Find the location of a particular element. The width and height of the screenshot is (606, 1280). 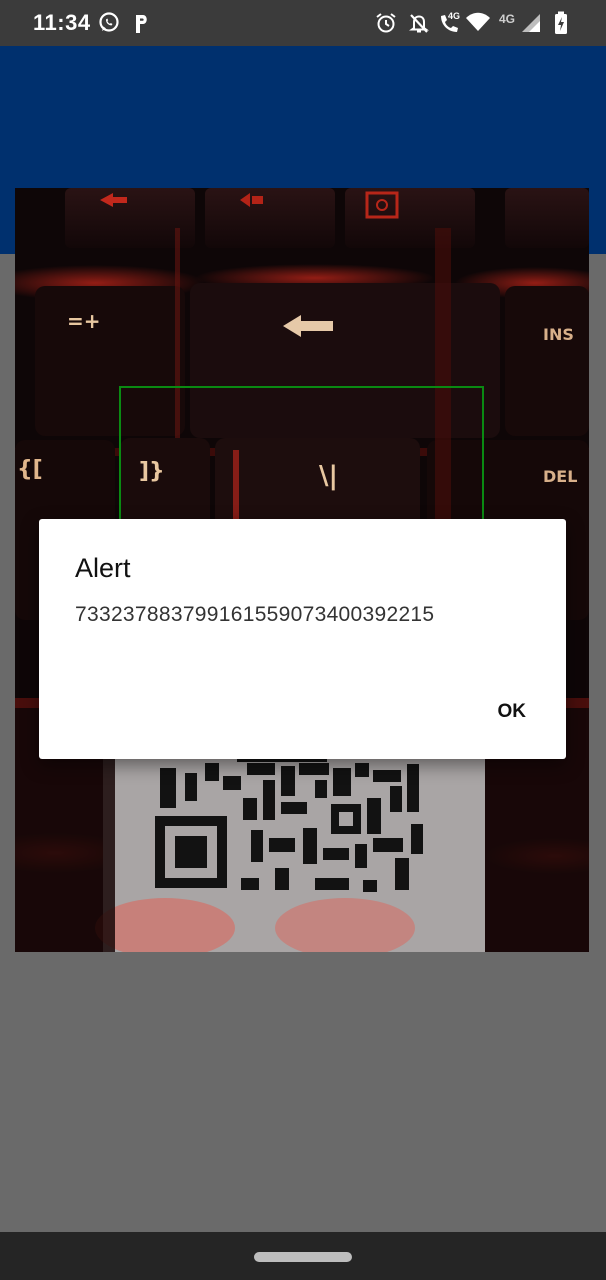

alert-message: 73323788379916155907340039221​5 is located at coordinates (255, 614).